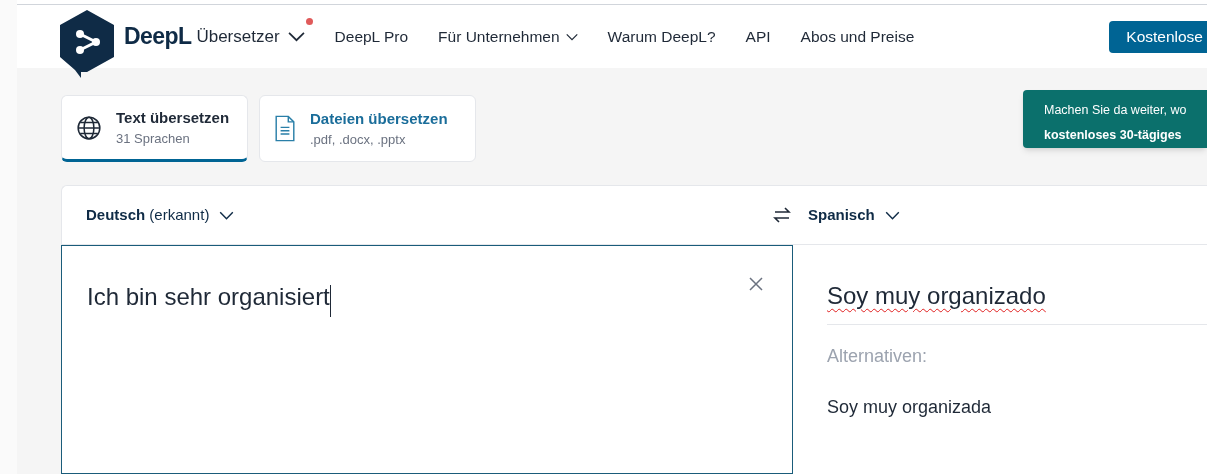  I want to click on translation-text: Soy muy organizado, so click(936, 295).